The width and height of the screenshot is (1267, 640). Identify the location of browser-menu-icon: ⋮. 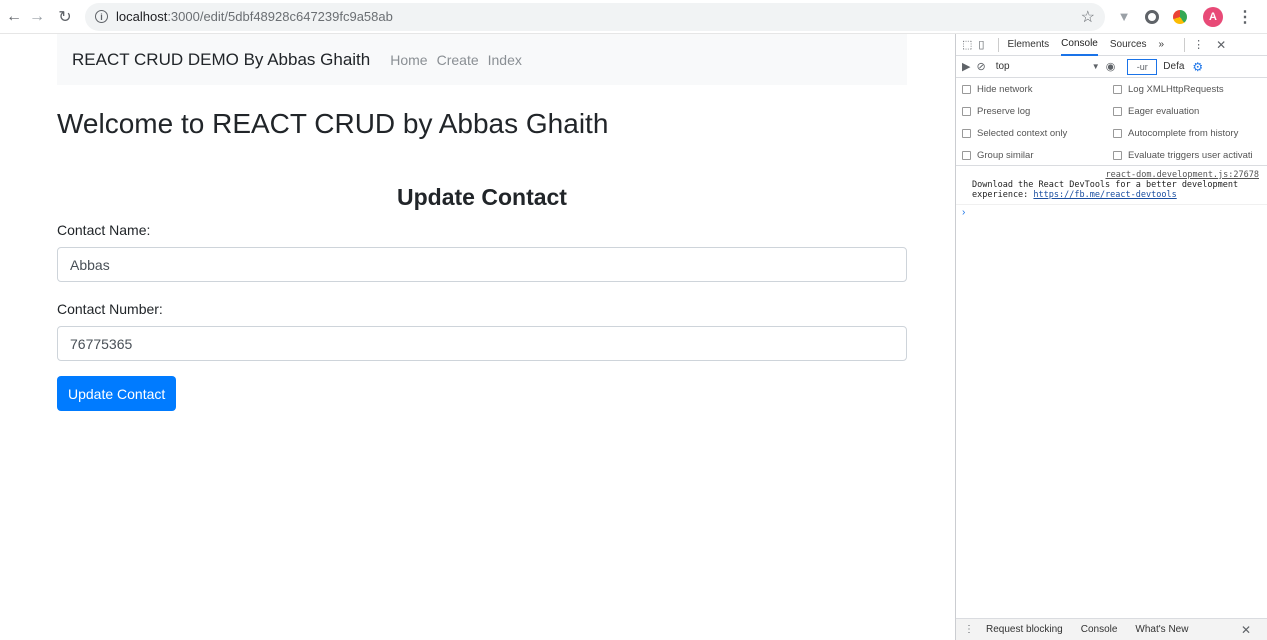
(1245, 17).